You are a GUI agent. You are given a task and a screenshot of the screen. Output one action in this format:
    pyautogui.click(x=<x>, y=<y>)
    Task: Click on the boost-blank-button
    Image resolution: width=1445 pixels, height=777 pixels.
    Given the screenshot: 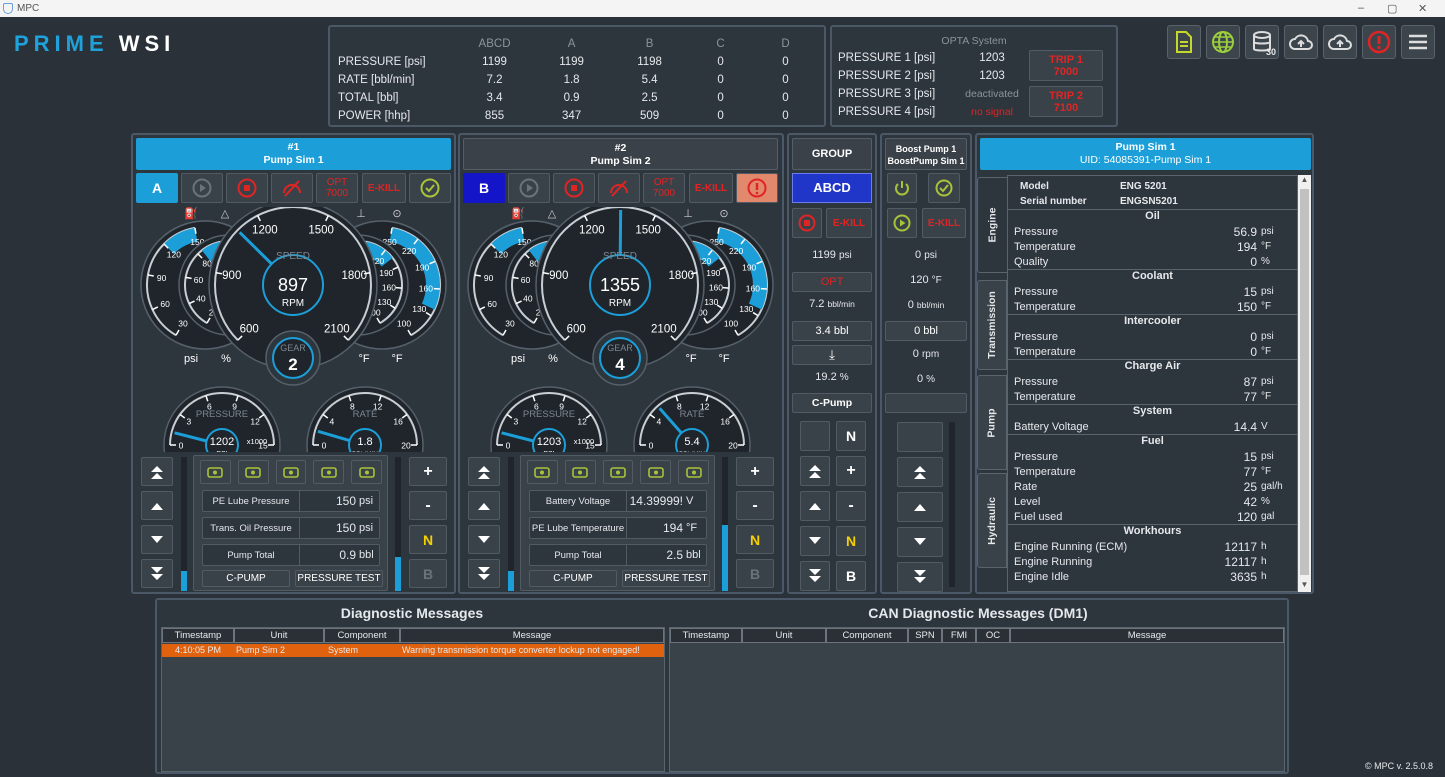 What is the action you would take?
    pyautogui.click(x=926, y=403)
    